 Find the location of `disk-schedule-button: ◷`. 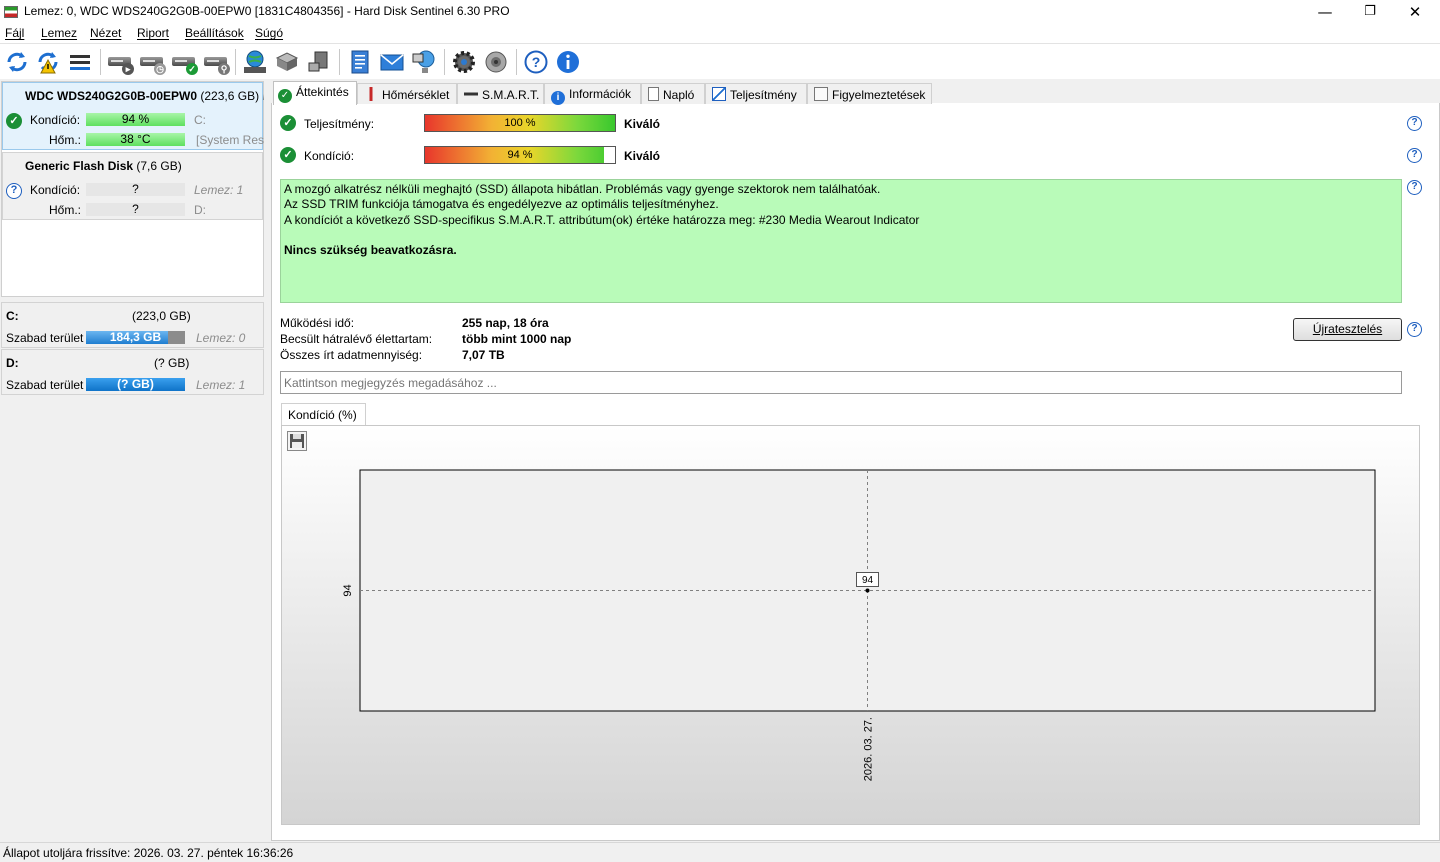

disk-schedule-button: ◷ is located at coordinates (152, 62).